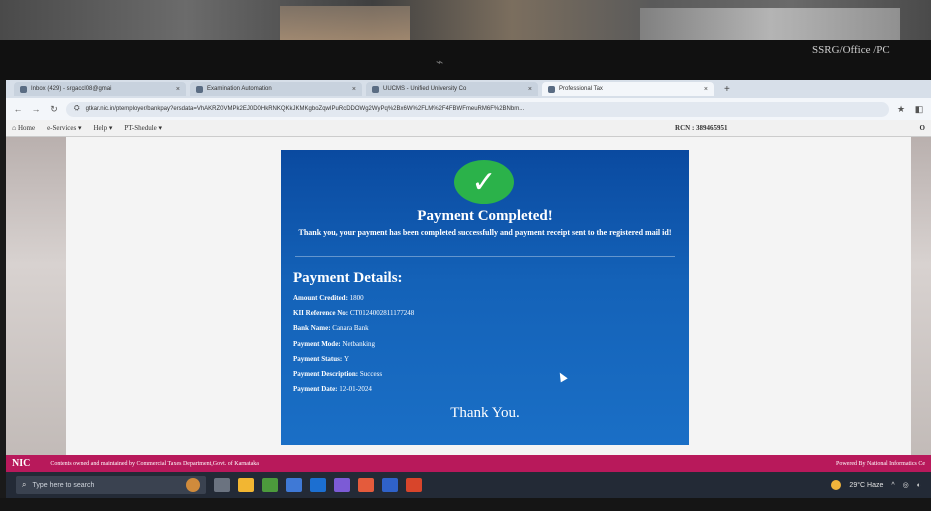 The width and height of the screenshot is (931, 511). I want to click on detail-value: Y, so click(346, 358).